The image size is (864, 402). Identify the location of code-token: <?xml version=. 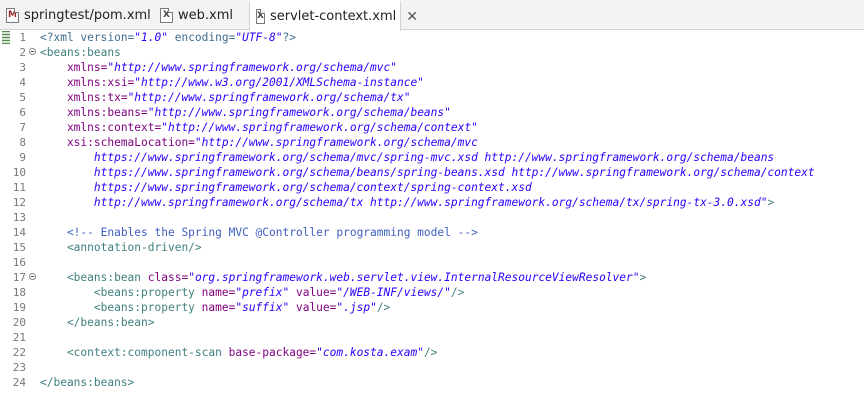
(87, 37).